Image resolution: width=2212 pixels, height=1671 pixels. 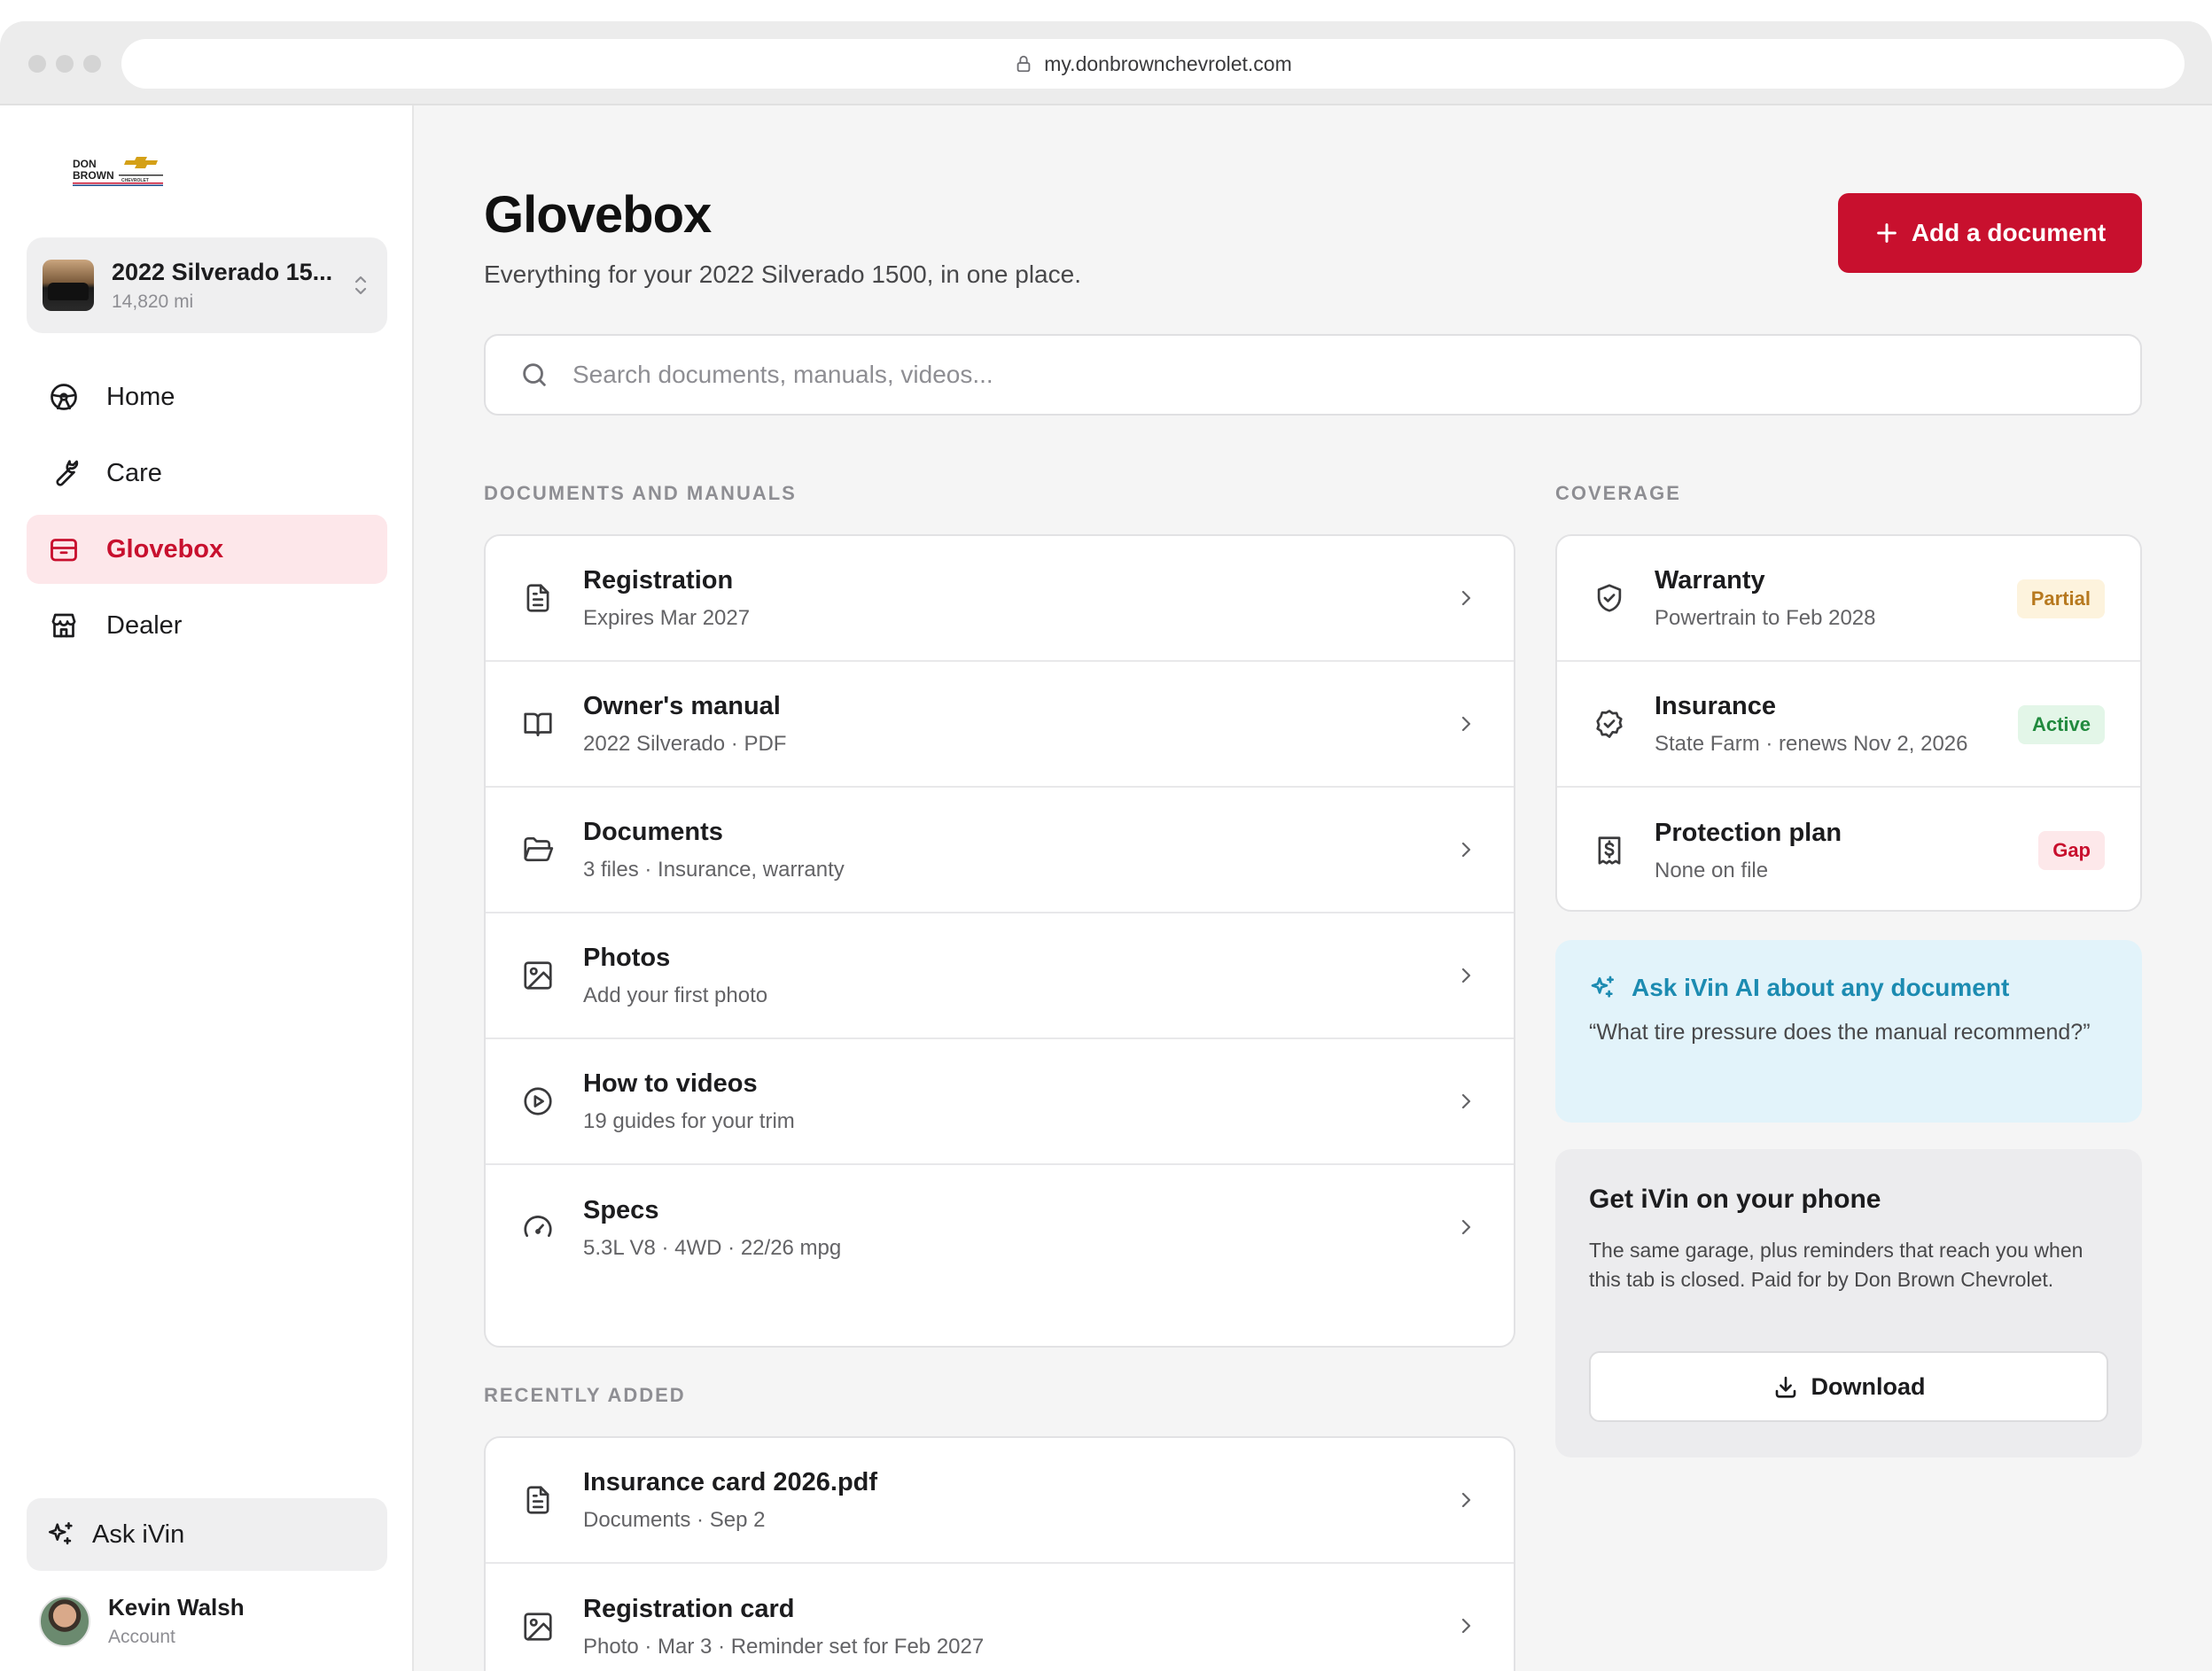 I want to click on page-title: Glovebox, so click(x=598, y=215).